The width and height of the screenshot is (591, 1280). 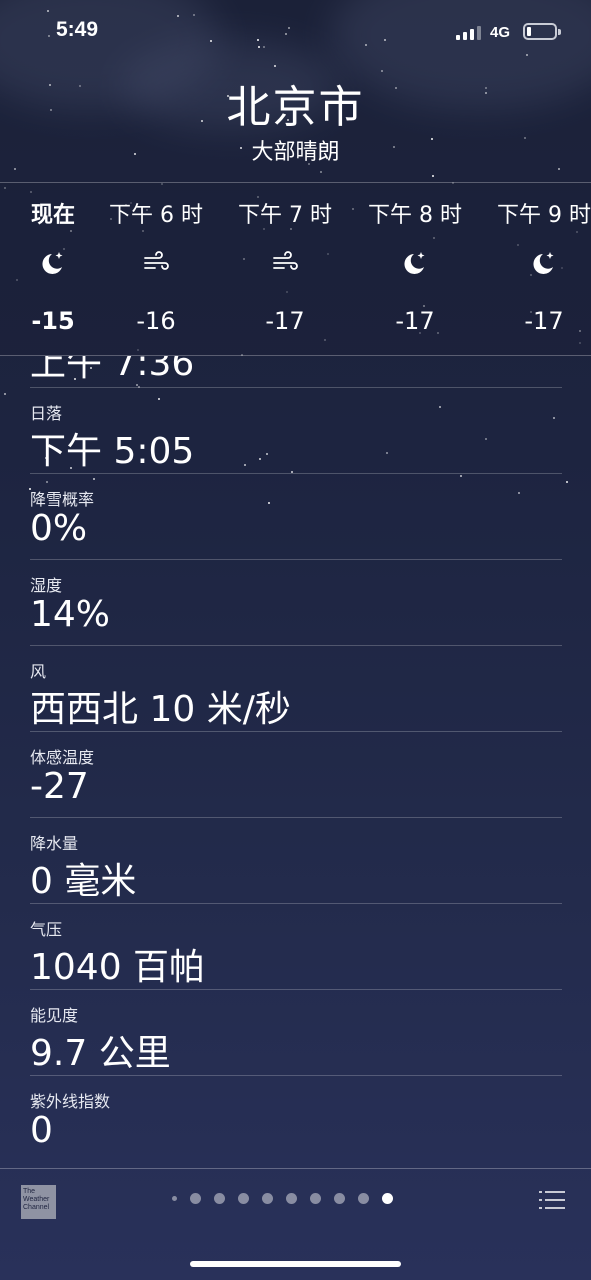 What do you see at coordinates (296, 431) in the screenshot?
I see `detail-row: 日落 下午 5:05` at bounding box center [296, 431].